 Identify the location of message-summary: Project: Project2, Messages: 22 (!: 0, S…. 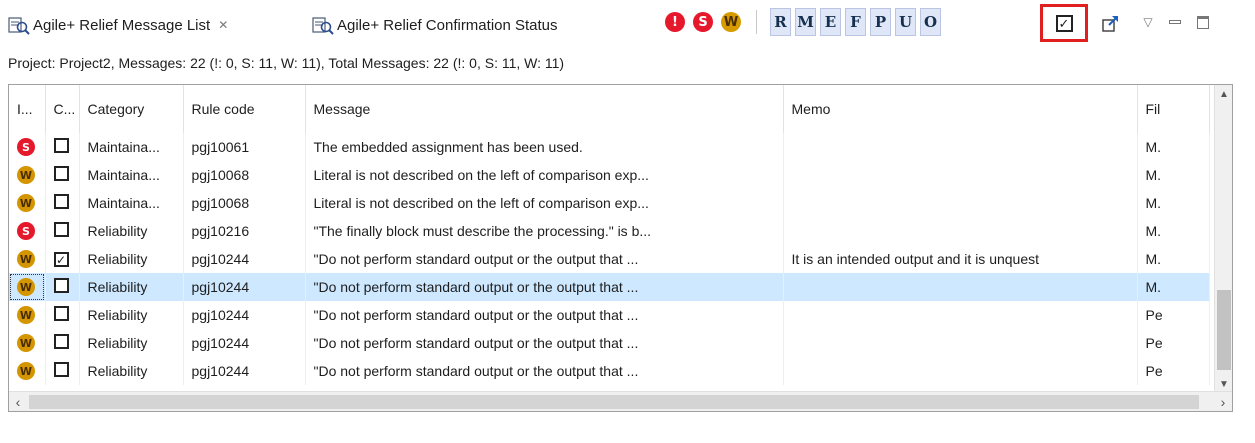
(286, 63).